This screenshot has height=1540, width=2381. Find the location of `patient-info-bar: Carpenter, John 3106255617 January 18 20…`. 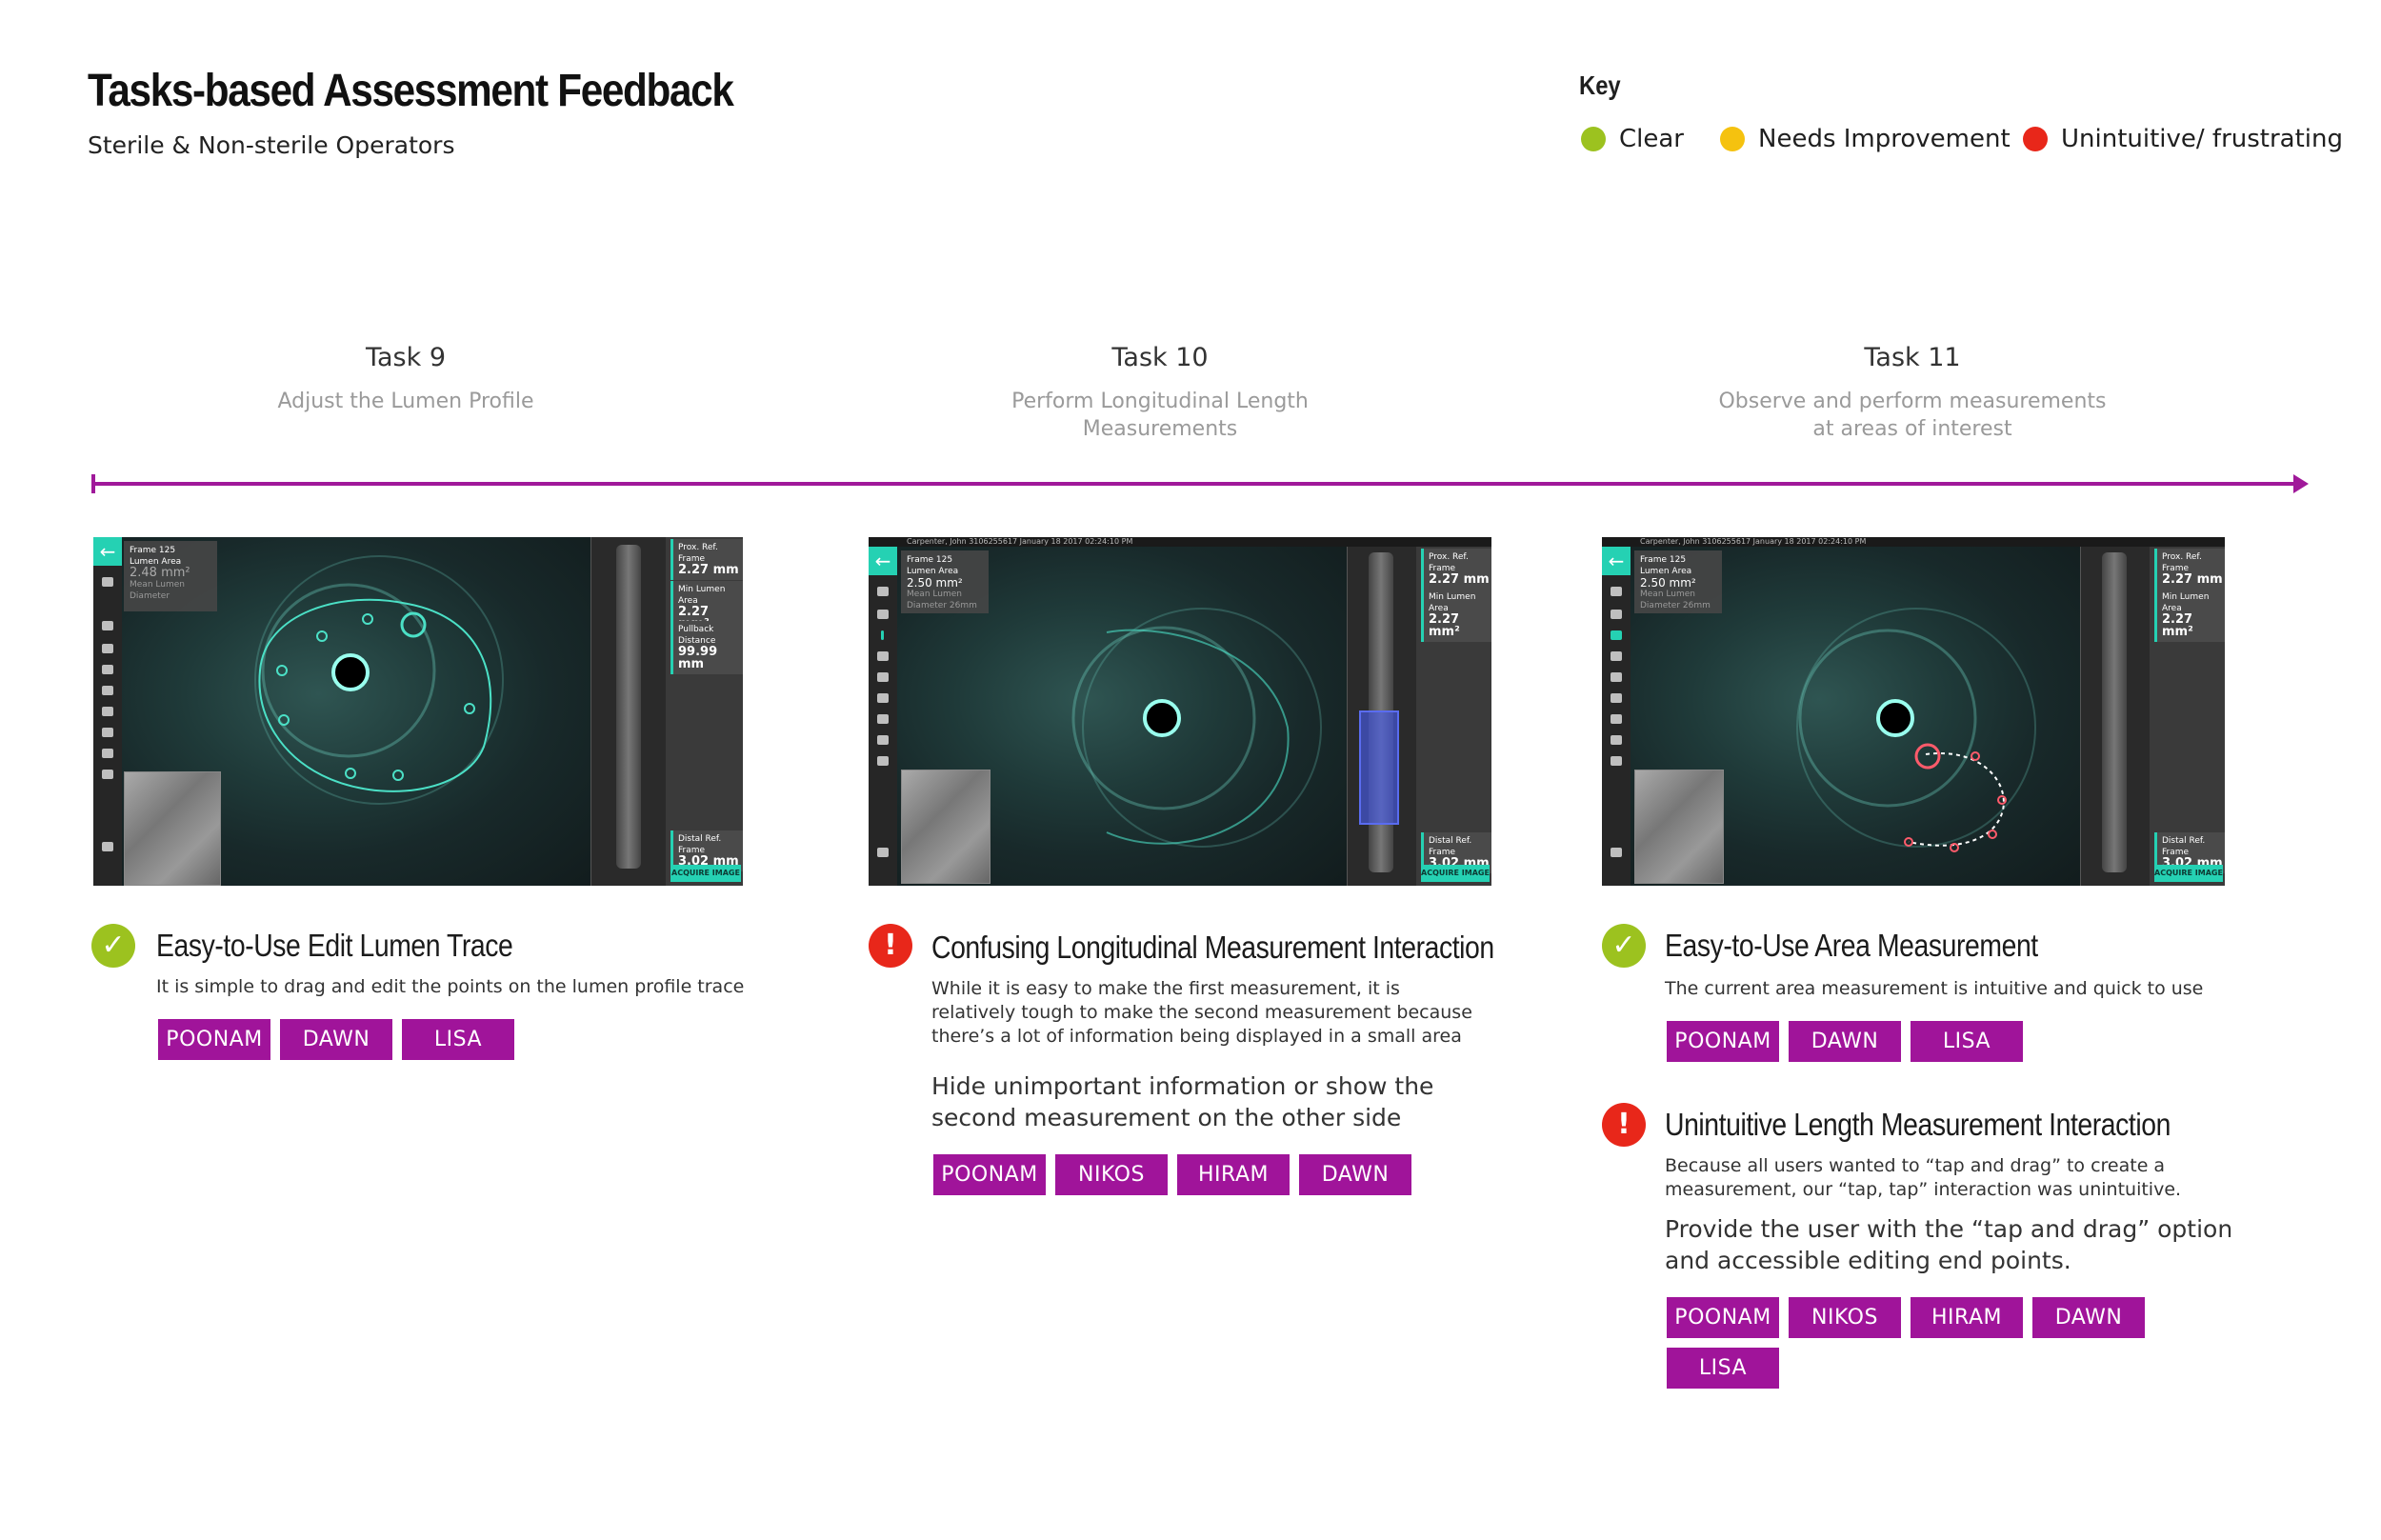

patient-info-bar: Carpenter, John 3106255617 January 18 20… is located at coordinates (1914, 542).